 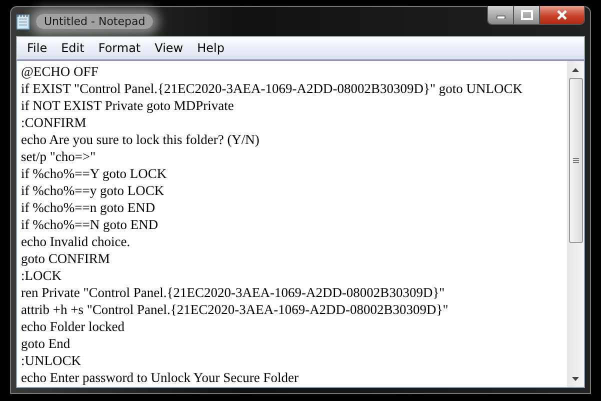 I want to click on maximize-icon, so click(x=526, y=15).